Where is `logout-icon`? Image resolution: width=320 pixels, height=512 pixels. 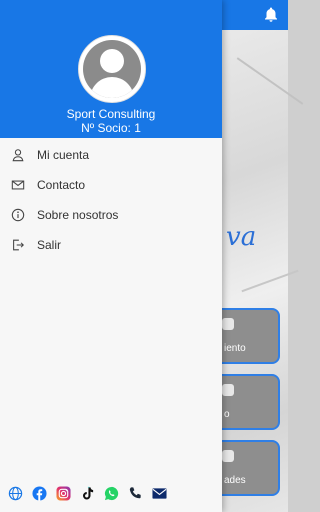 logout-icon is located at coordinates (18, 245).